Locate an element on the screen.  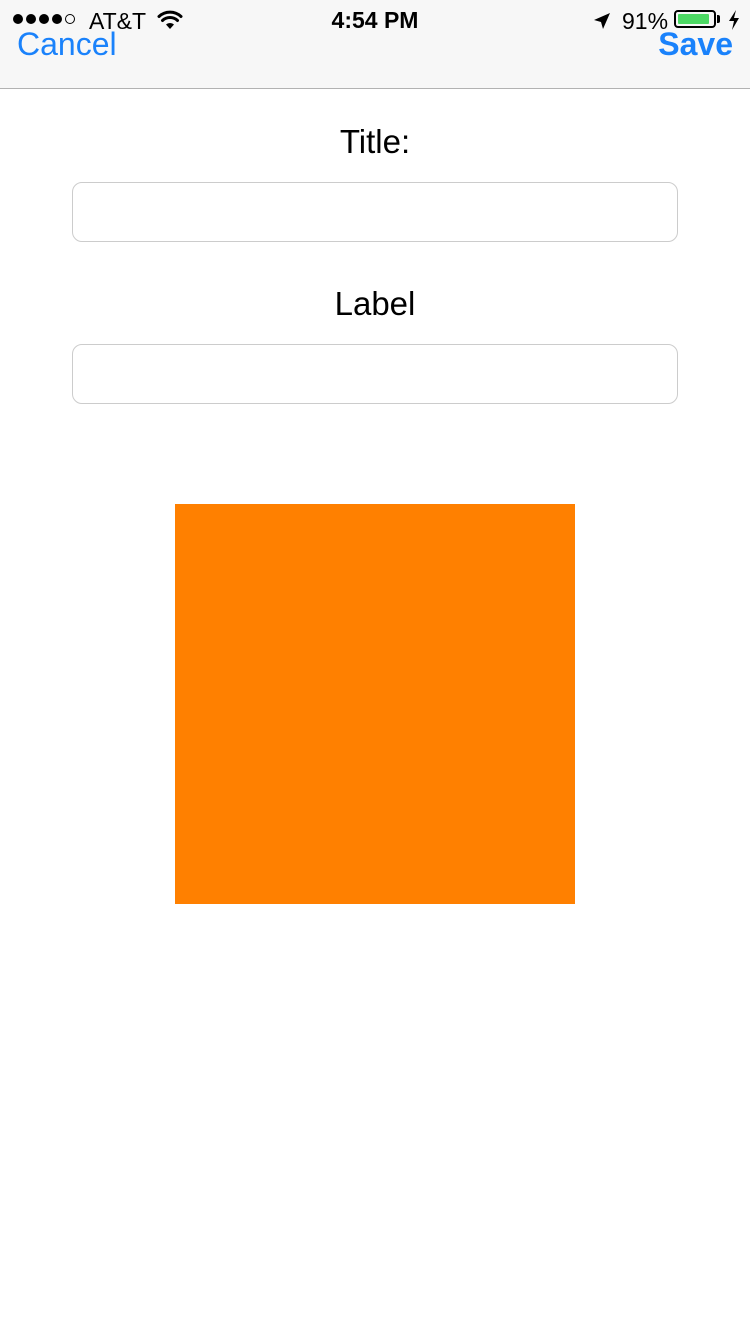
label-field-label: Label is located at coordinates (375, 303).